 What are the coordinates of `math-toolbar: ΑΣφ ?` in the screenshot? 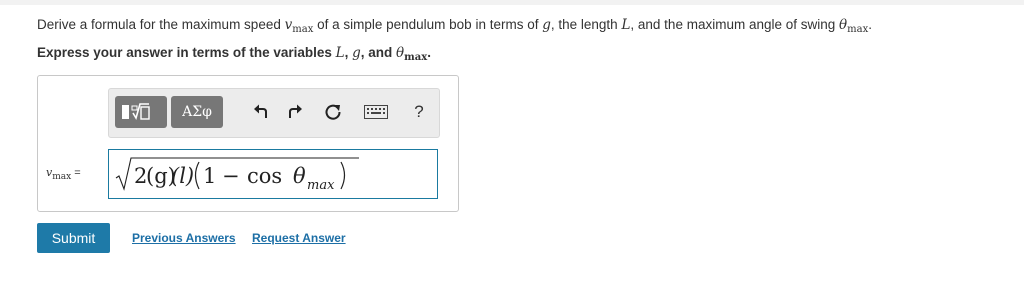 It's located at (274, 113).